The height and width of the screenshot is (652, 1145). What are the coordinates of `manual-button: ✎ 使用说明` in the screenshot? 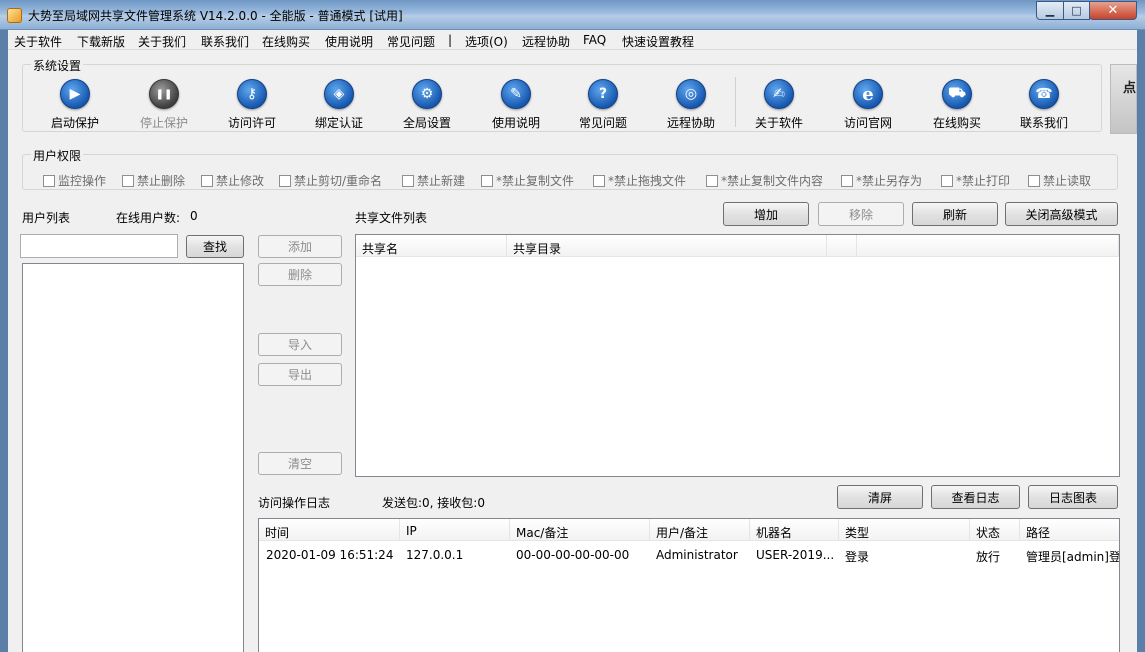 It's located at (516, 105).